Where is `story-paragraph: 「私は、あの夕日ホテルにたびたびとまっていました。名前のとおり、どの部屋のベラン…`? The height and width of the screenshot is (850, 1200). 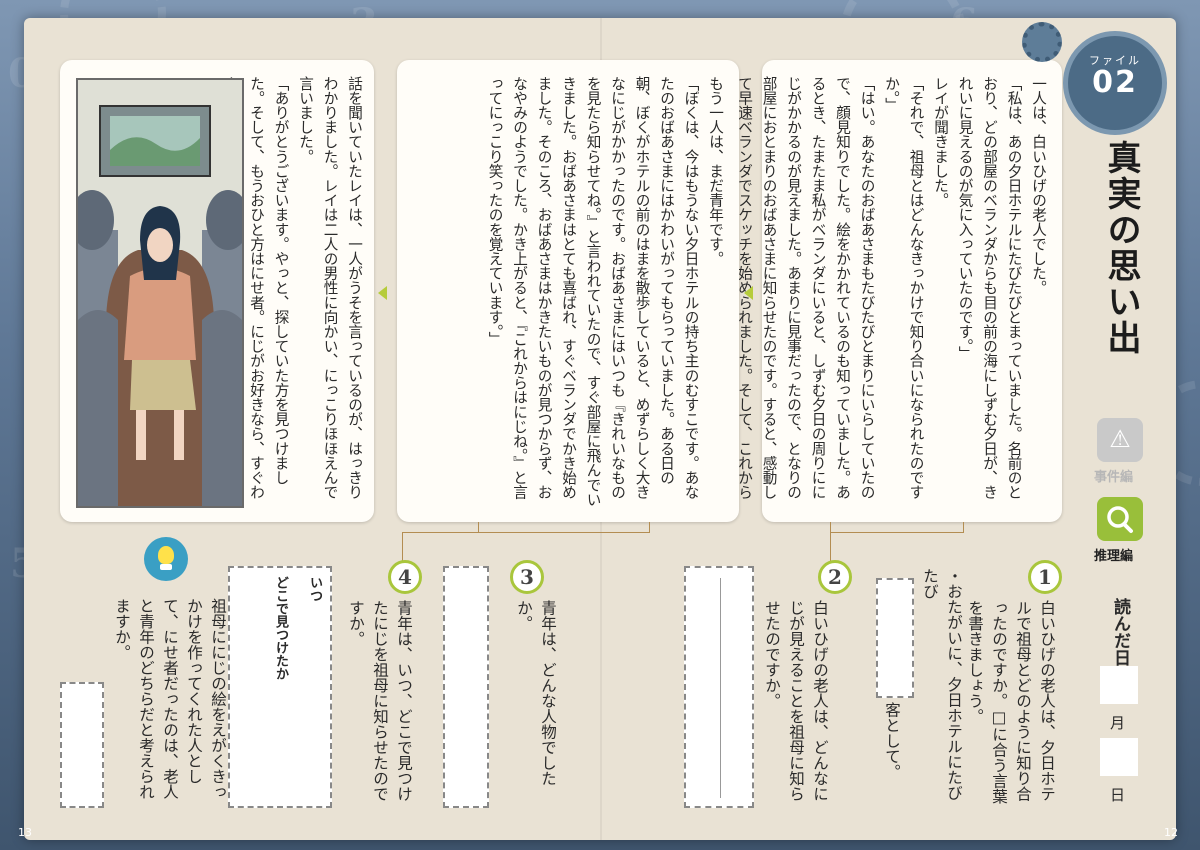 story-paragraph: 「私は、あの夕日ホテルにたびたびとまっていました。名前のとおり、どの部屋のベラン… is located at coordinates (989, 288).